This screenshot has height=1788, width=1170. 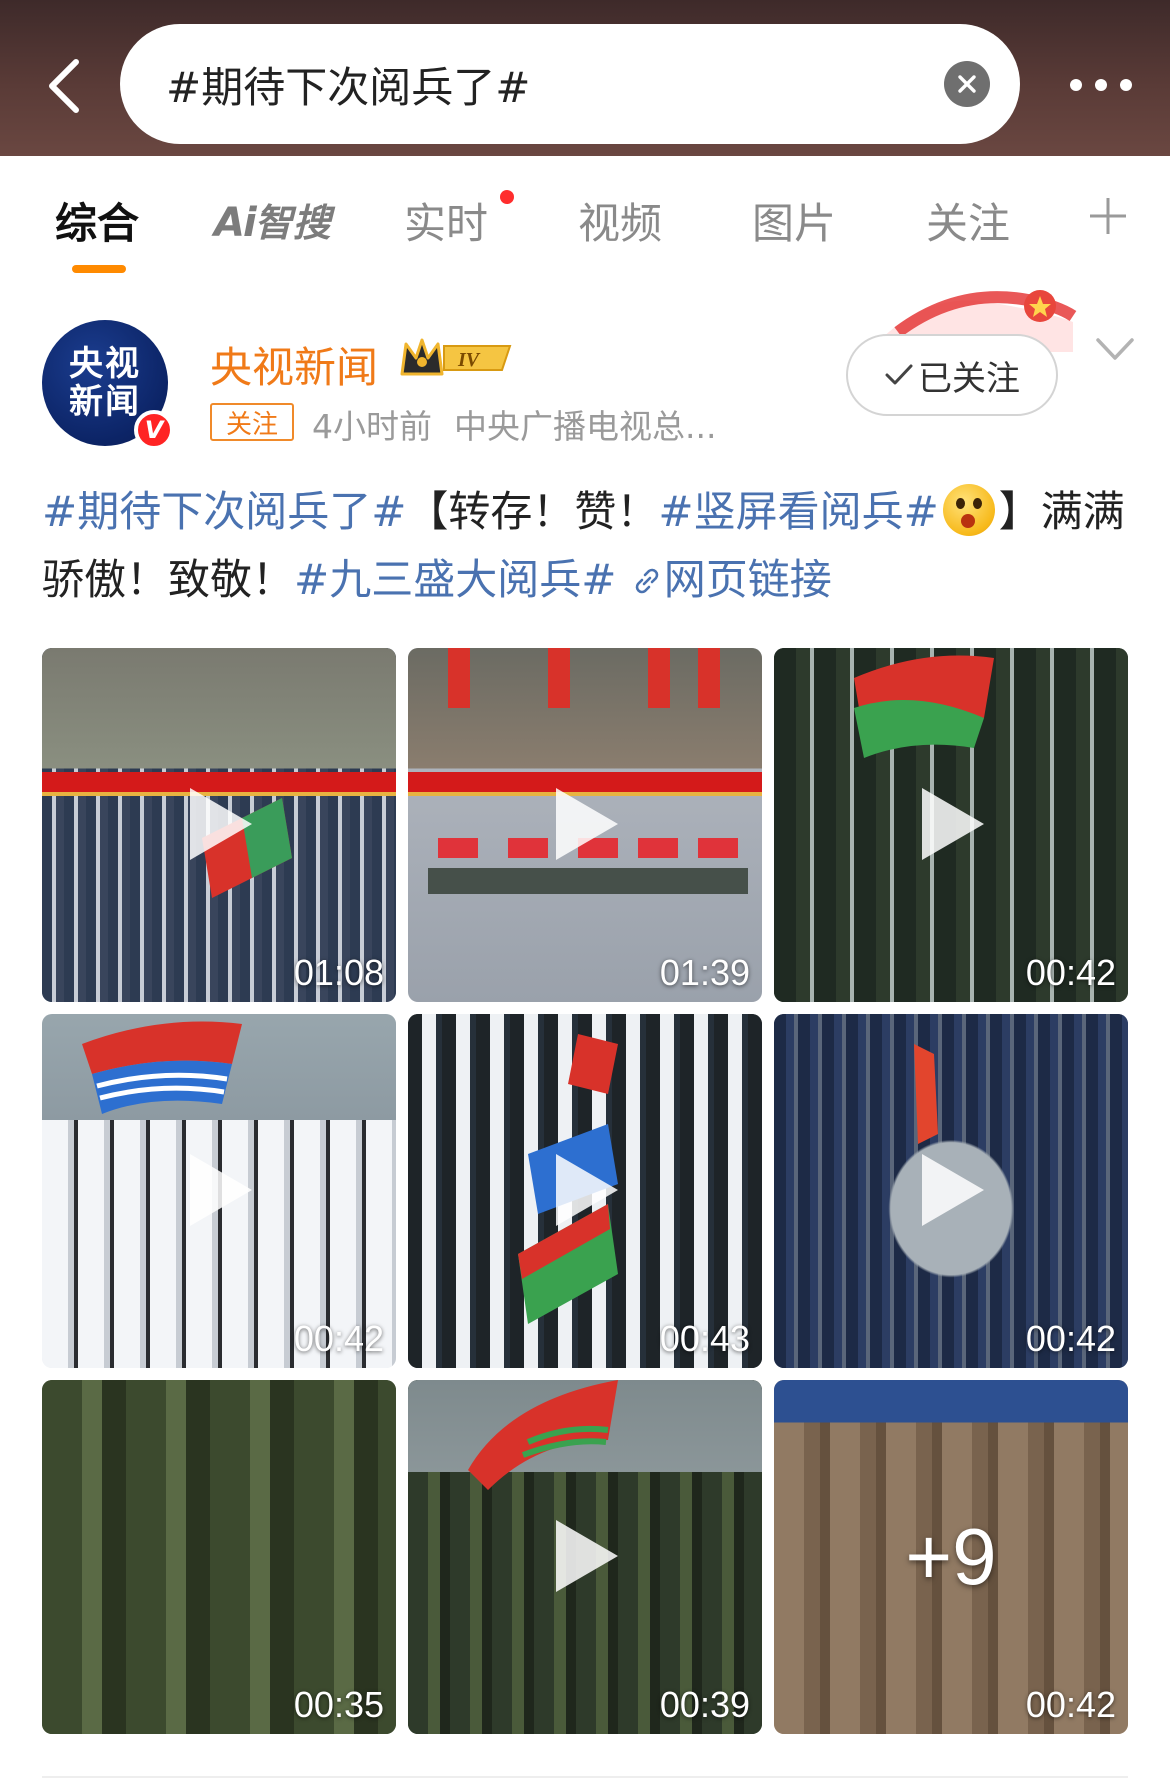 What do you see at coordinates (555, 84) in the screenshot?
I see `search-input` at bounding box center [555, 84].